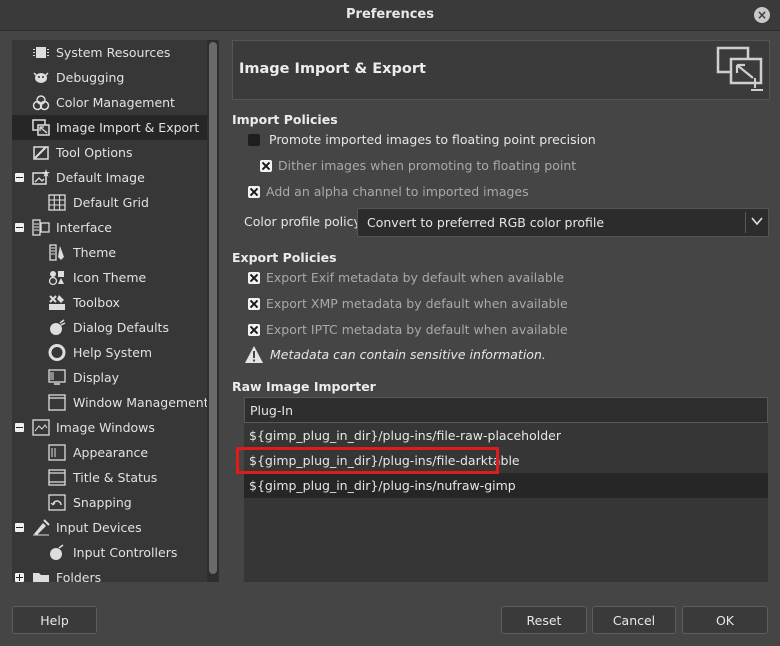 This screenshot has width=780, height=646. I want to click on sidebar-item-color-management: Color Management, so click(109, 102).